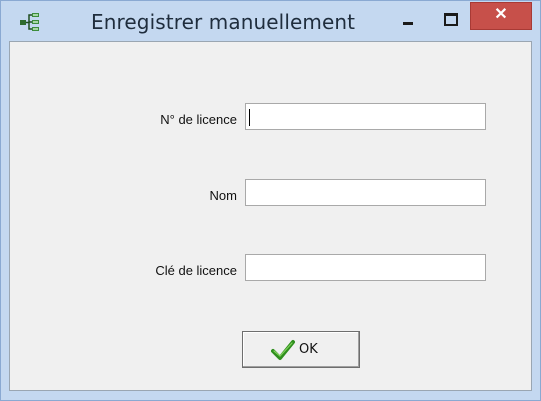 The image size is (541, 401). What do you see at coordinates (408, 23) in the screenshot?
I see `minimize-icon` at bounding box center [408, 23].